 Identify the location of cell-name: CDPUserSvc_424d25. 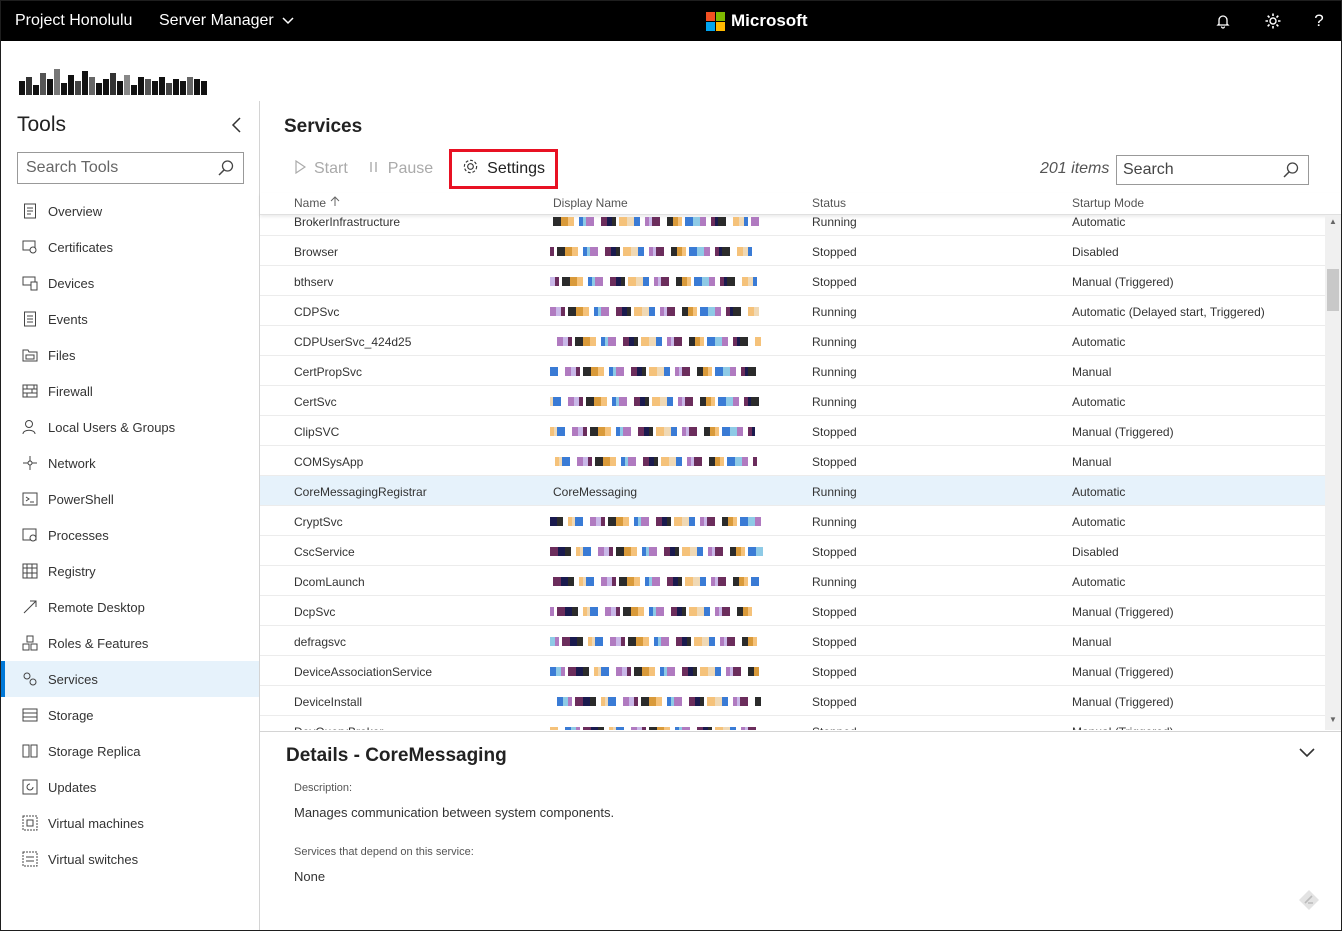
(353, 342).